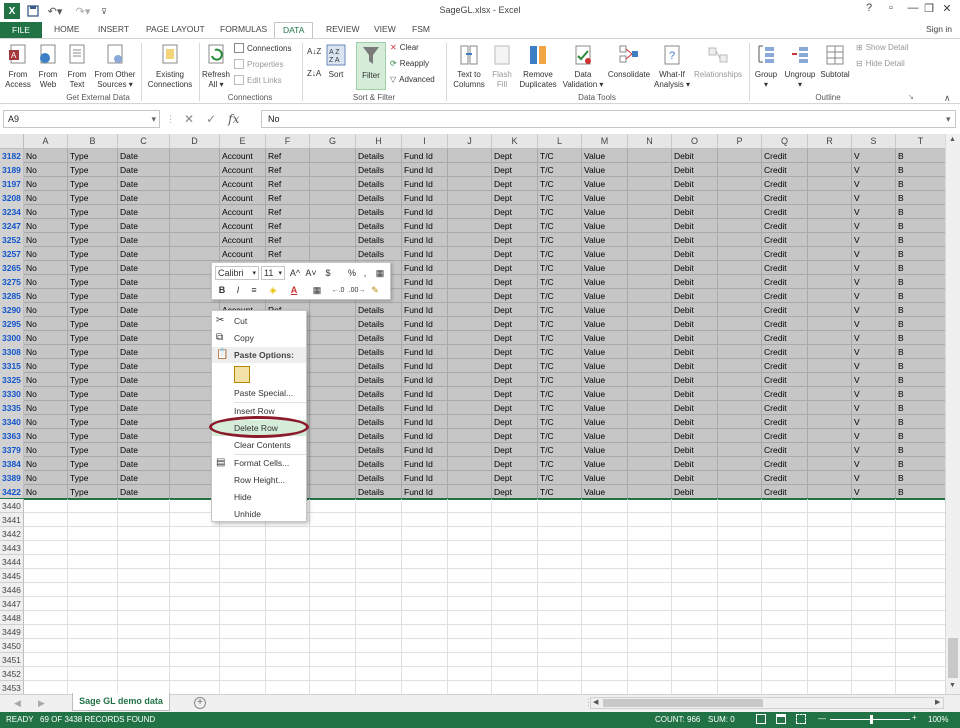 This screenshot has height=728, width=960. Describe the element at coordinates (67, 30) in the screenshot. I see `tab-home: HOME` at that location.